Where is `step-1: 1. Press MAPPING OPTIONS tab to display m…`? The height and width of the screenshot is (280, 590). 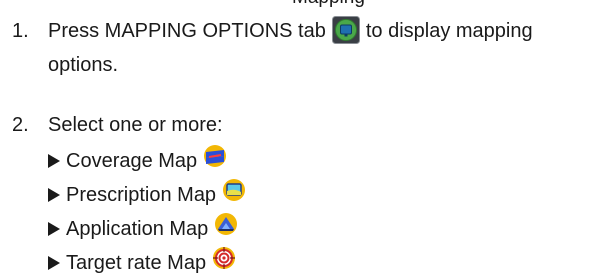 step-1: 1. Press MAPPING OPTIONS tab to display m… is located at coordinates (272, 31).